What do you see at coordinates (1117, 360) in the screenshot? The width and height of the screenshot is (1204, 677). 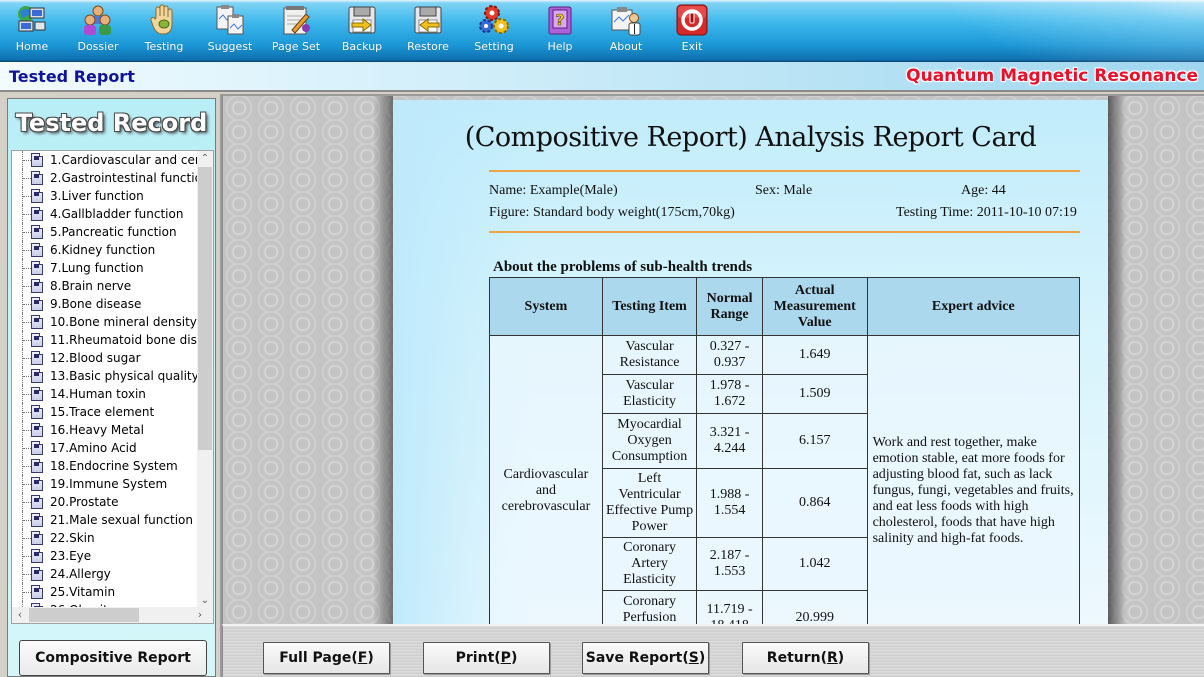 I see `page-shadow-right` at bounding box center [1117, 360].